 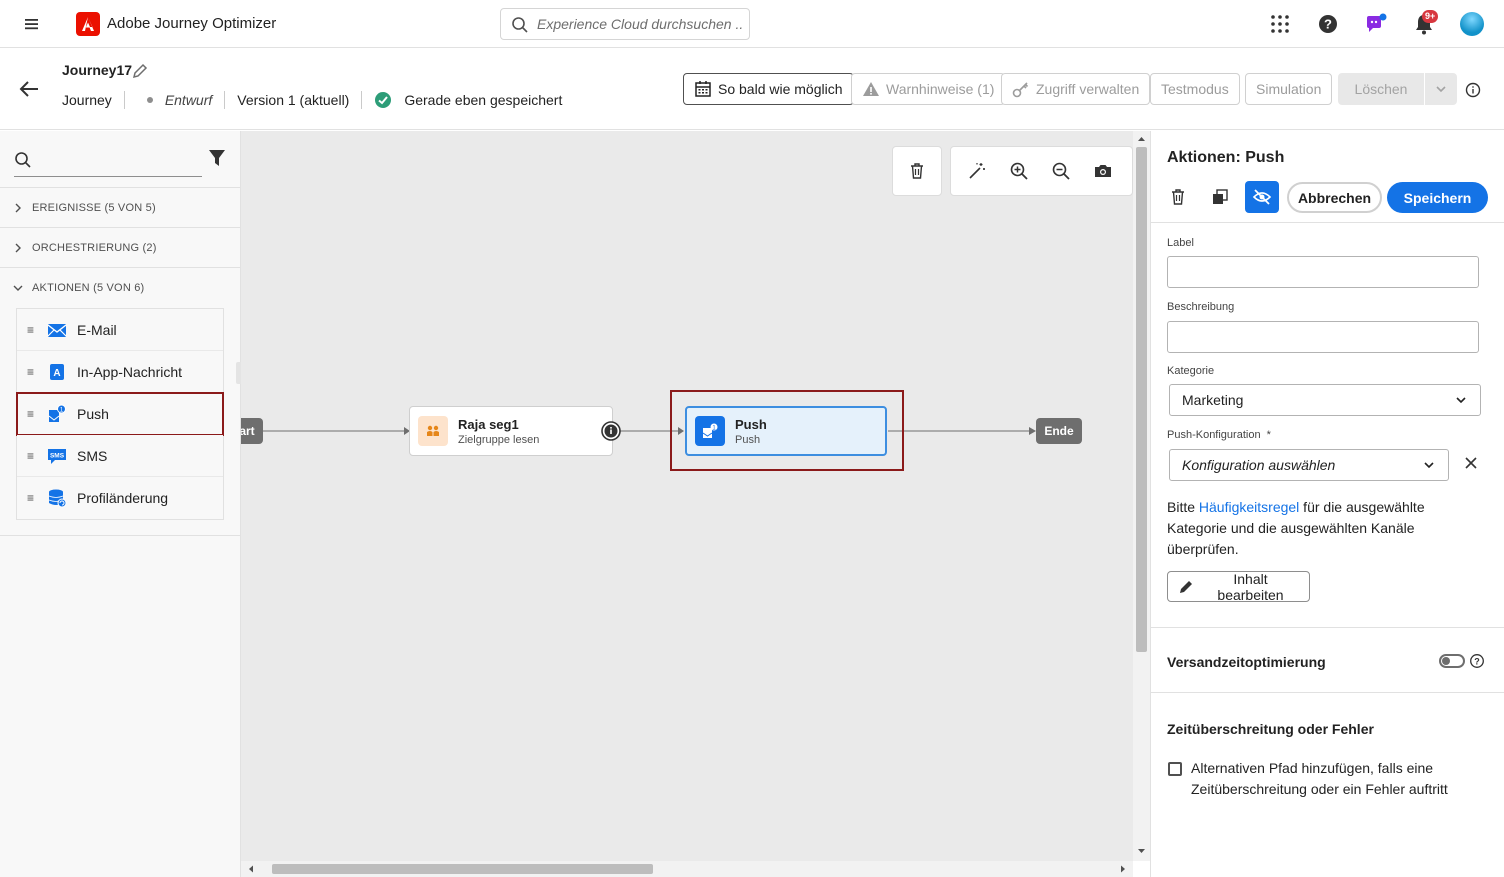 What do you see at coordinates (488, 424) in the screenshot?
I see `audience-node-title: Raja seg1` at bounding box center [488, 424].